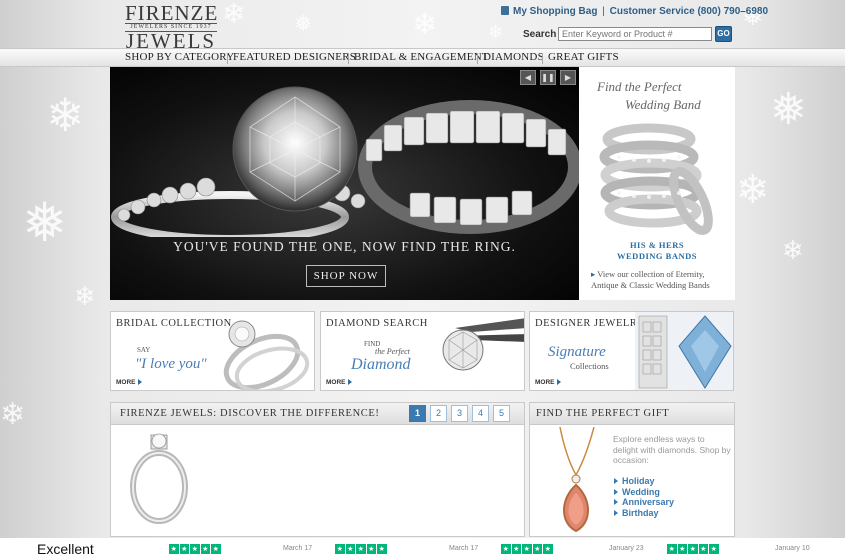 The width and height of the screenshot is (845, 559). Describe the element at coordinates (548, 77) in the screenshot. I see `hero-pause-button: ❚❚` at that location.